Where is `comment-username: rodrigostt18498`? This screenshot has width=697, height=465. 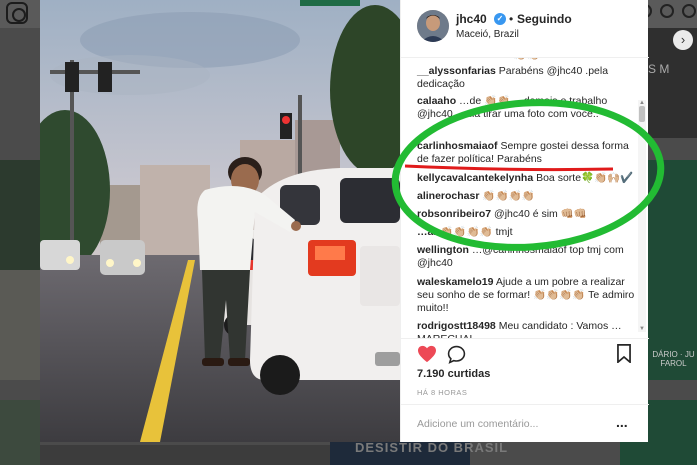
comment-username: rodrigostt18498 is located at coordinates (456, 326).